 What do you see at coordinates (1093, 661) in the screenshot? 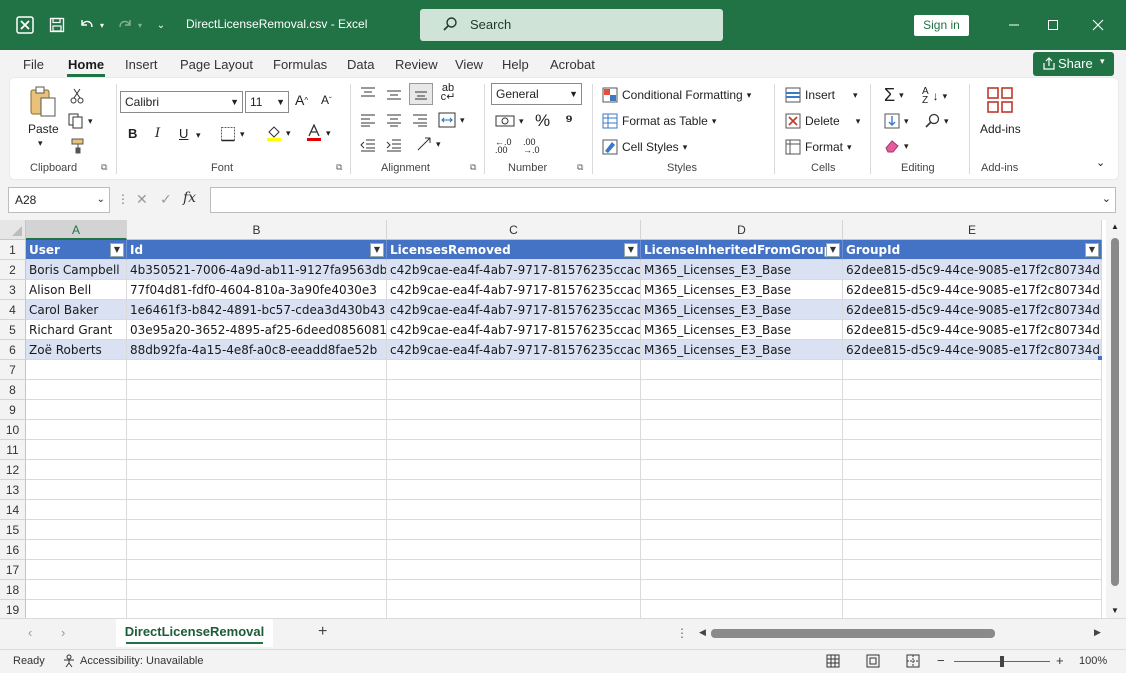
I see `zoom-level: 100%` at bounding box center [1093, 661].